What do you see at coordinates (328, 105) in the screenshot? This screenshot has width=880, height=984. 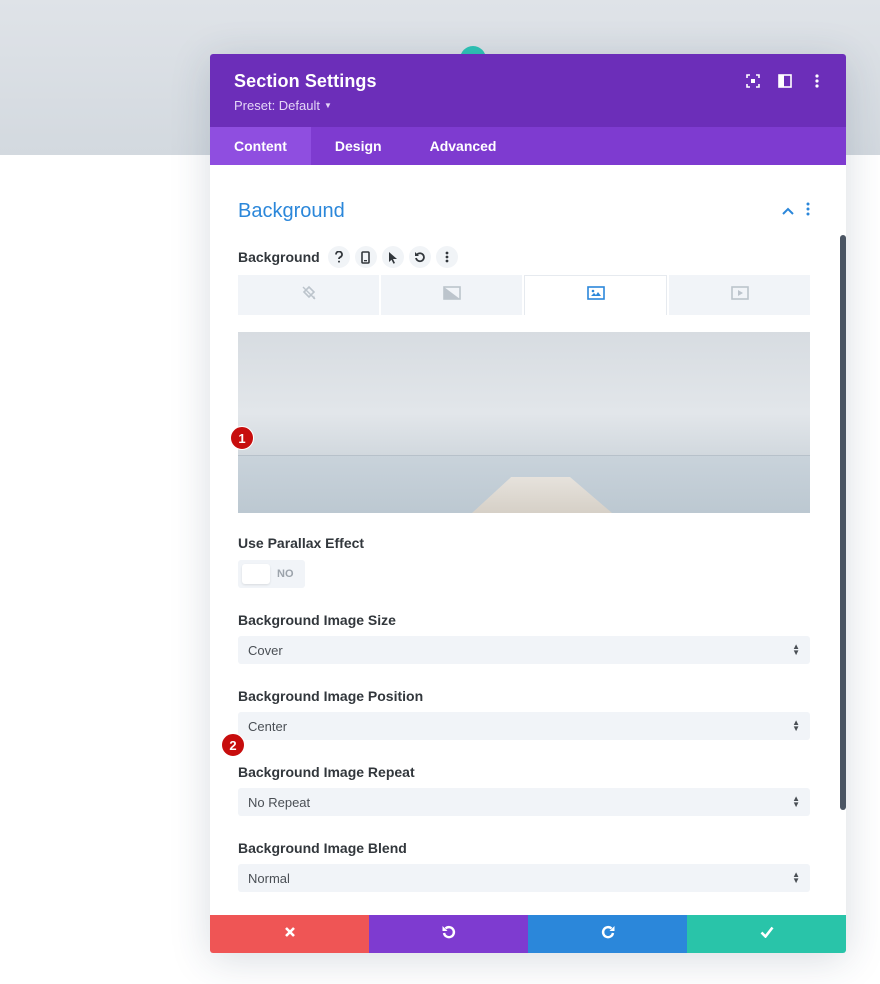 I see `caret-down-icon: ▼` at bounding box center [328, 105].